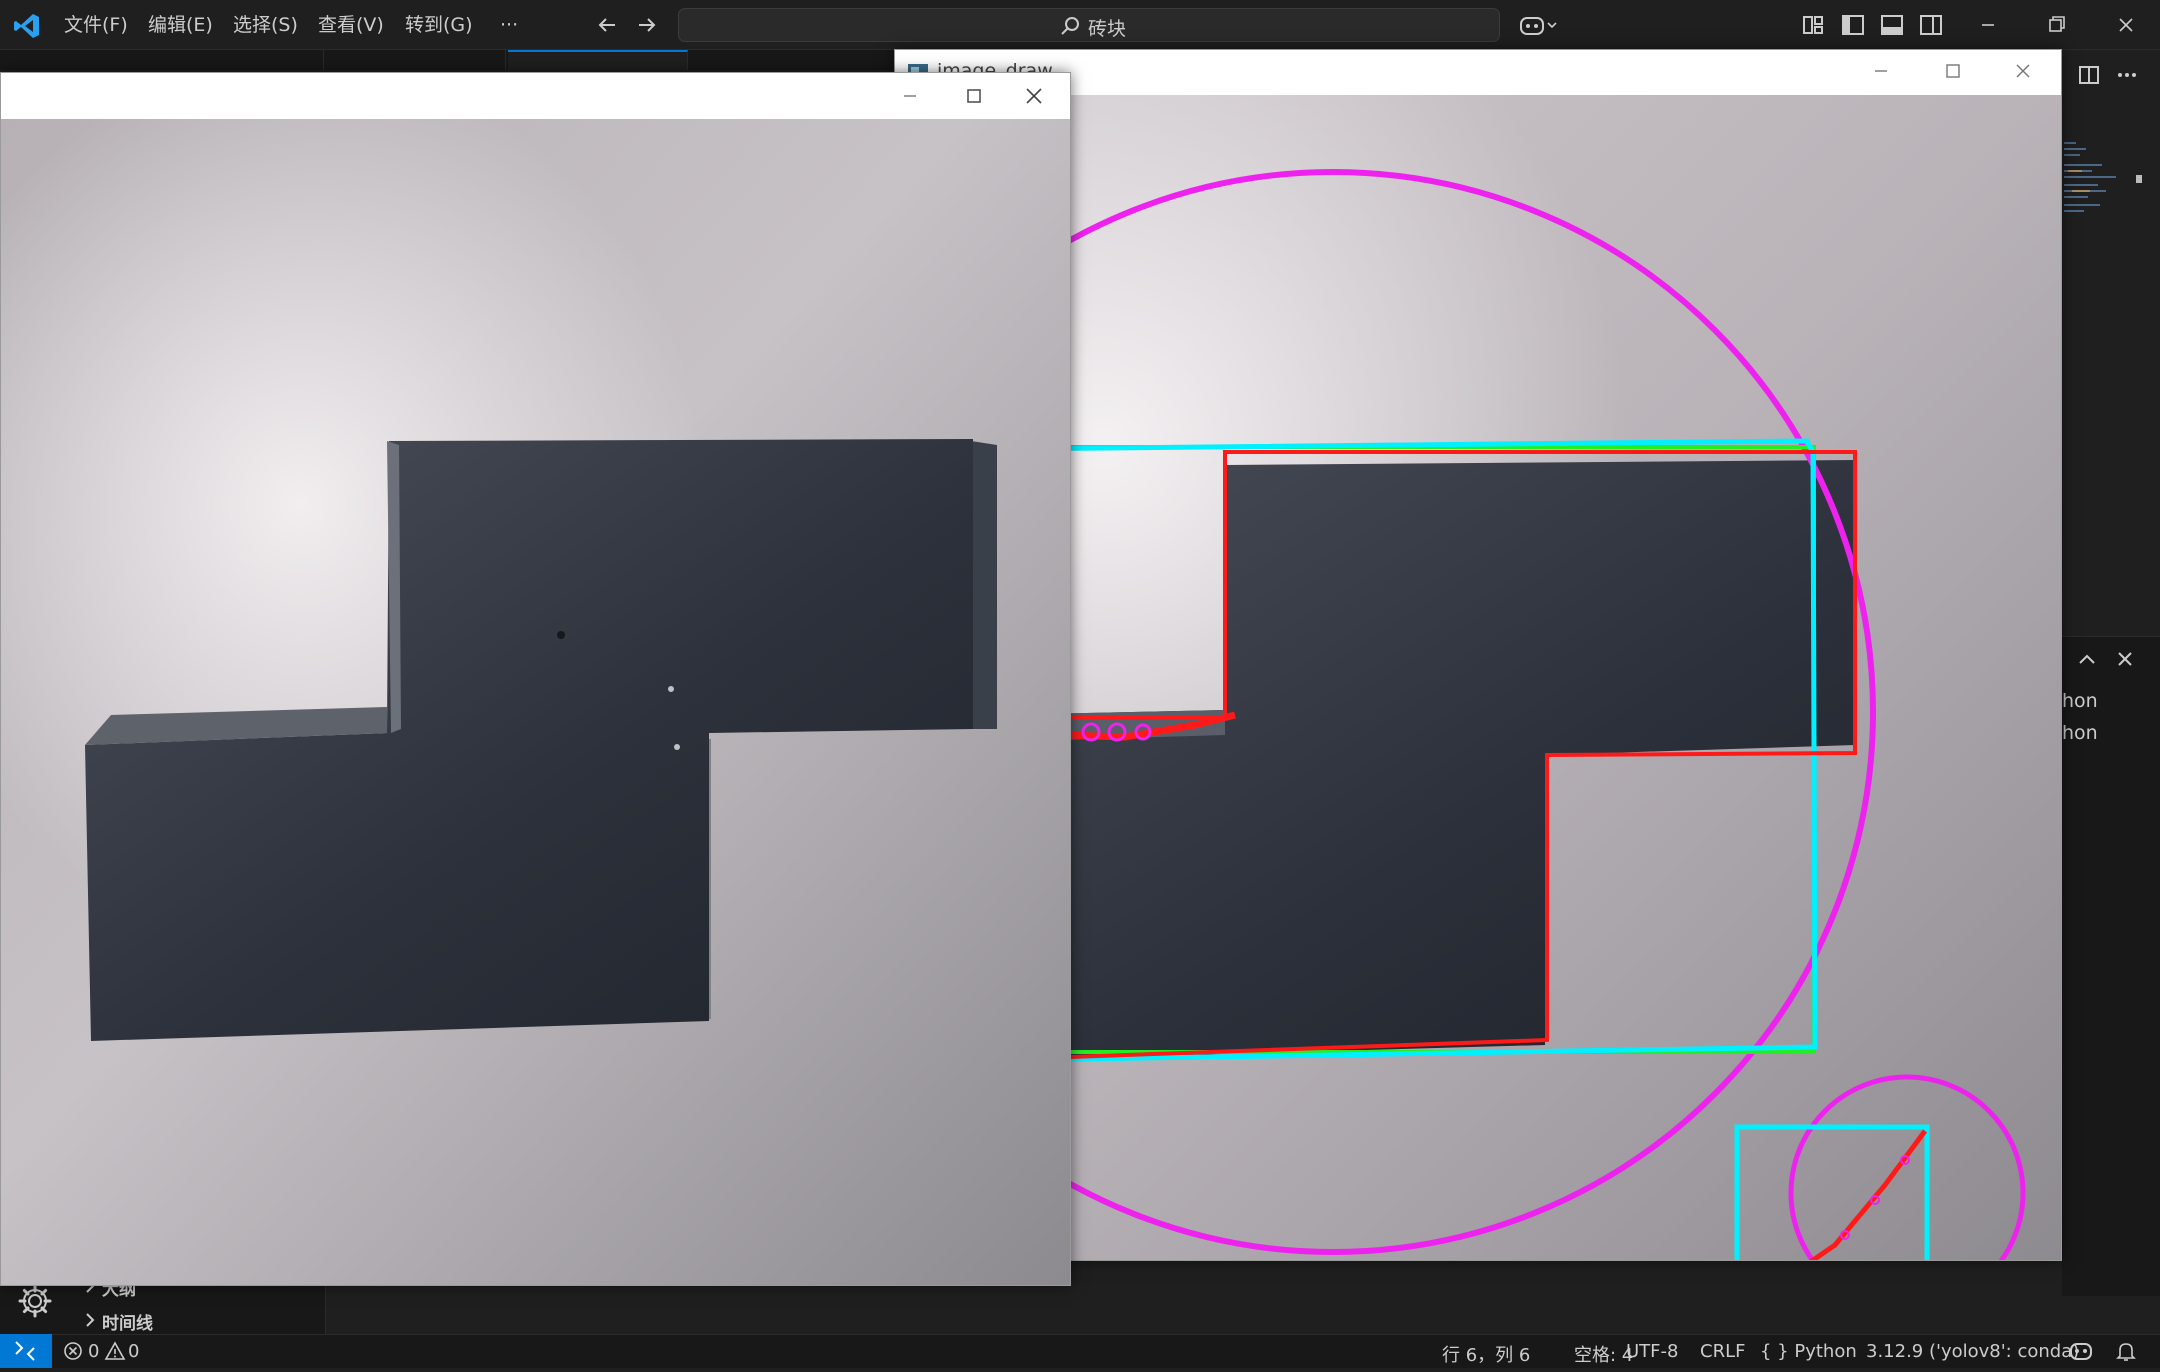 The width and height of the screenshot is (2160, 1372). Describe the element at coordinates (439, 25) in the screenshot. I see `menu-goto: 转到(G)` at that location.